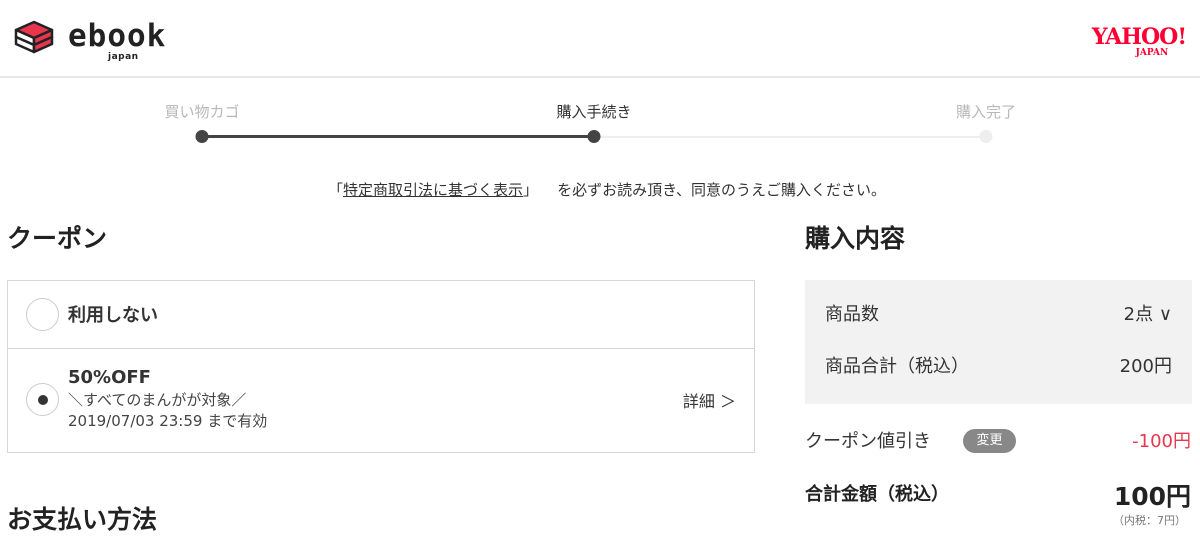 This screenshot has height=536, width=1200. I want to click on coupon-50off-description: ＼すべてのまんがが対象／ 2019/07/03 23:59 まで有効, so click(167, 411).